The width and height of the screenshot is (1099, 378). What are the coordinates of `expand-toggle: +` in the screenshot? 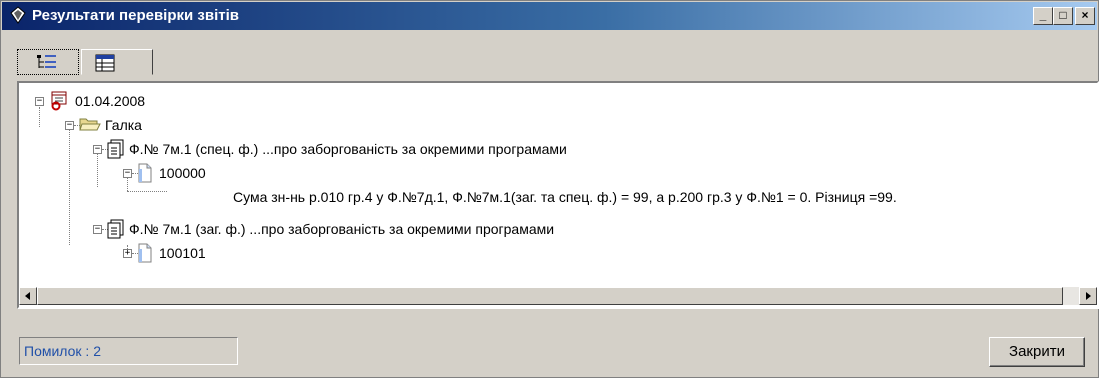 It's located at (127, 253).